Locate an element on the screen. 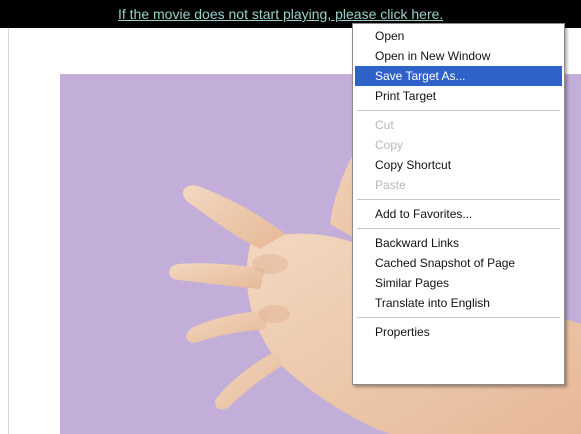 This screenshot has height=434, width=581. menu-item-cached-snapshot-of-page: Cached Snapshot of Page is located at coordinates (458, 263).